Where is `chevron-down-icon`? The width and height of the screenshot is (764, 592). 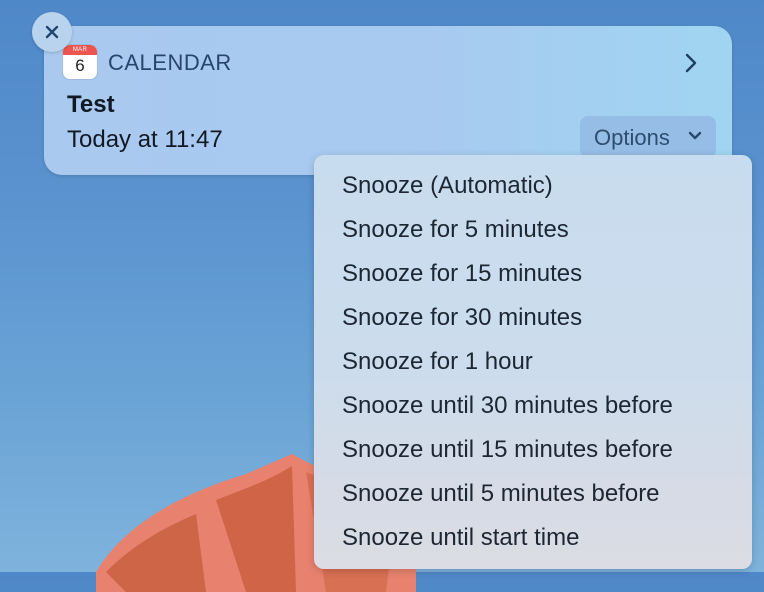 chevron-down-icon is located at coordinates (695, 135).